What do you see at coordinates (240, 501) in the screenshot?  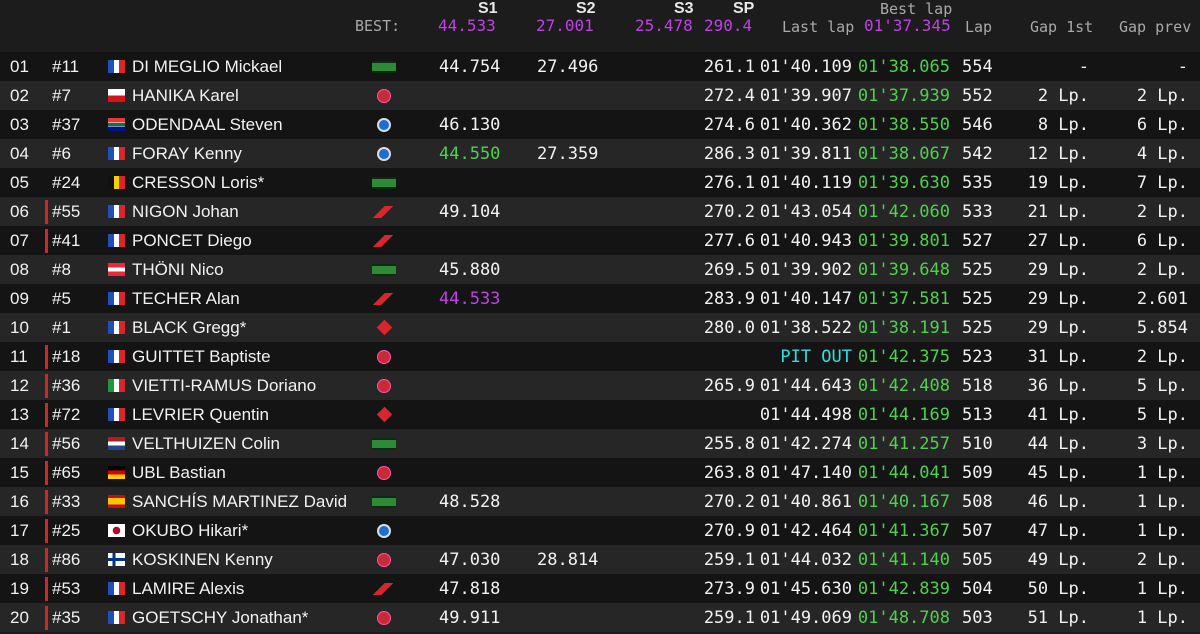 I see `rider-name: SANCHÍS MARTINEZ David` at bounding box center [240, 501].